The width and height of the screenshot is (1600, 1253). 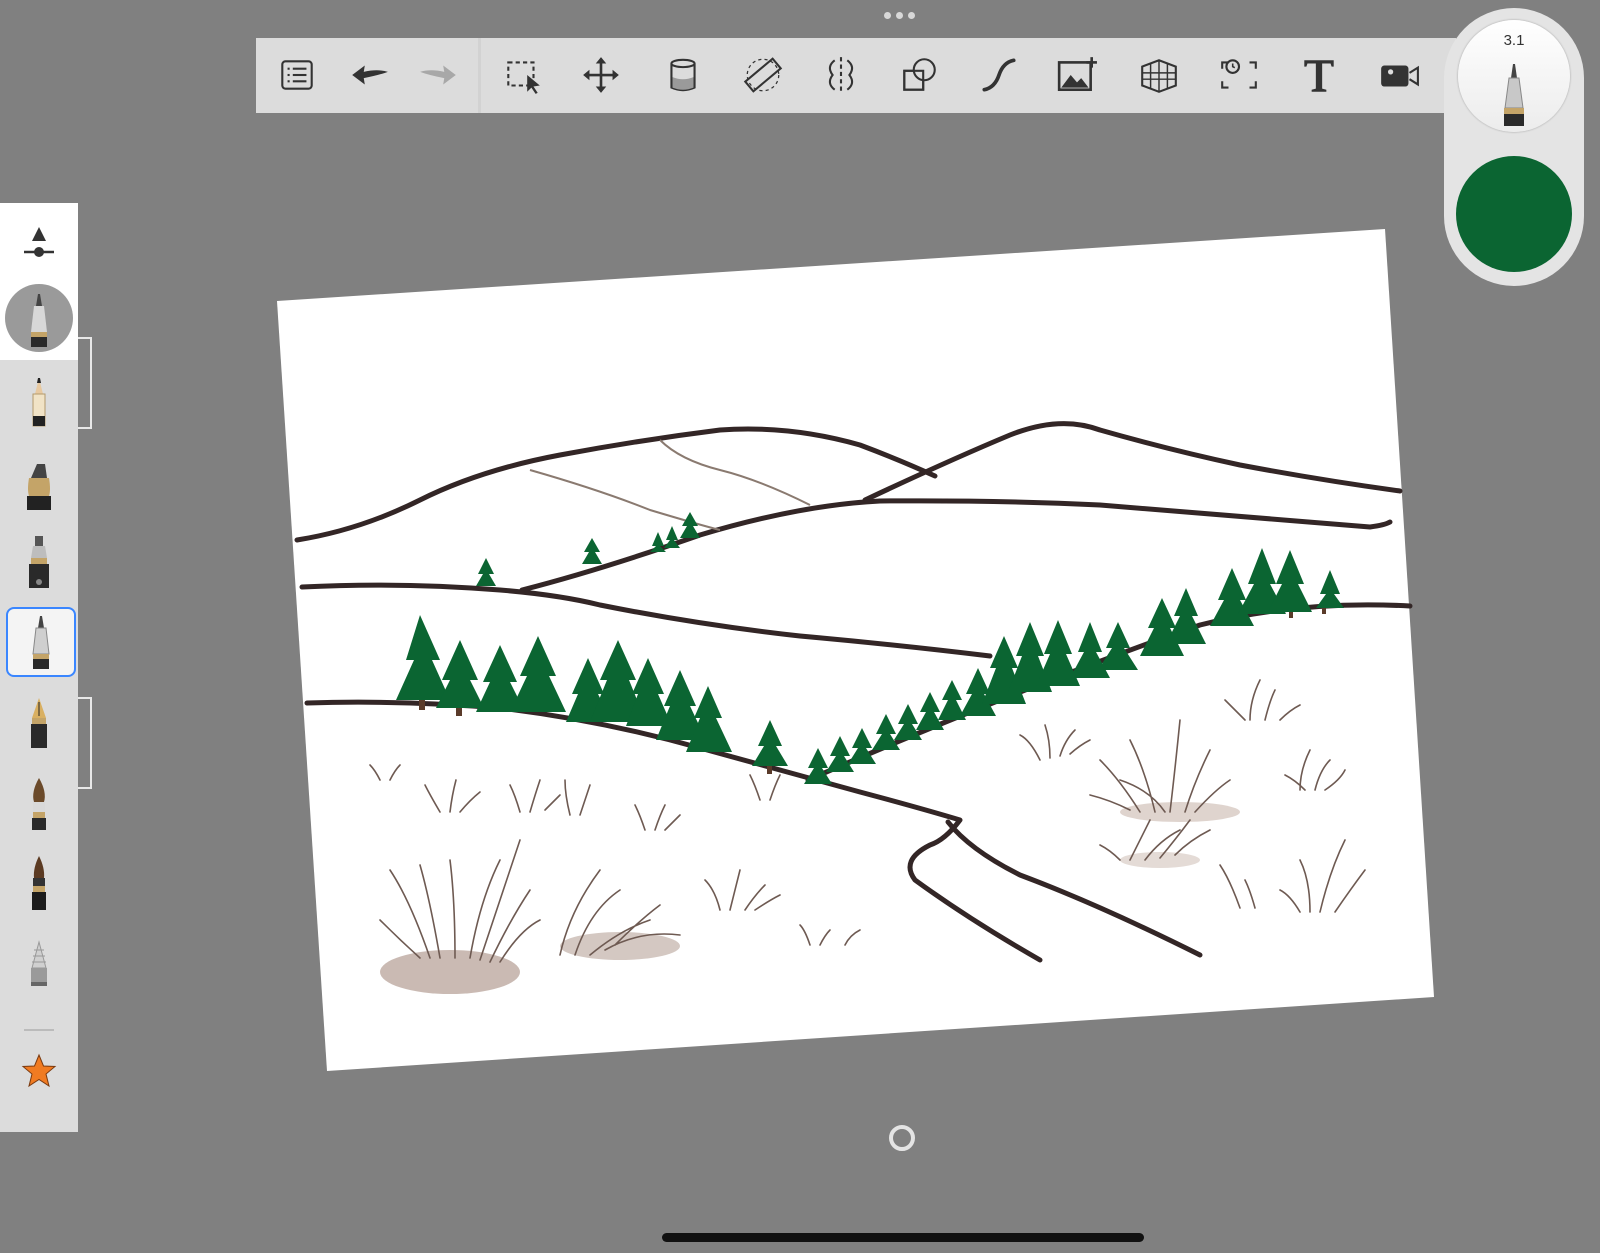 I want to click on home-indicator, so click(x=903, y=1237).